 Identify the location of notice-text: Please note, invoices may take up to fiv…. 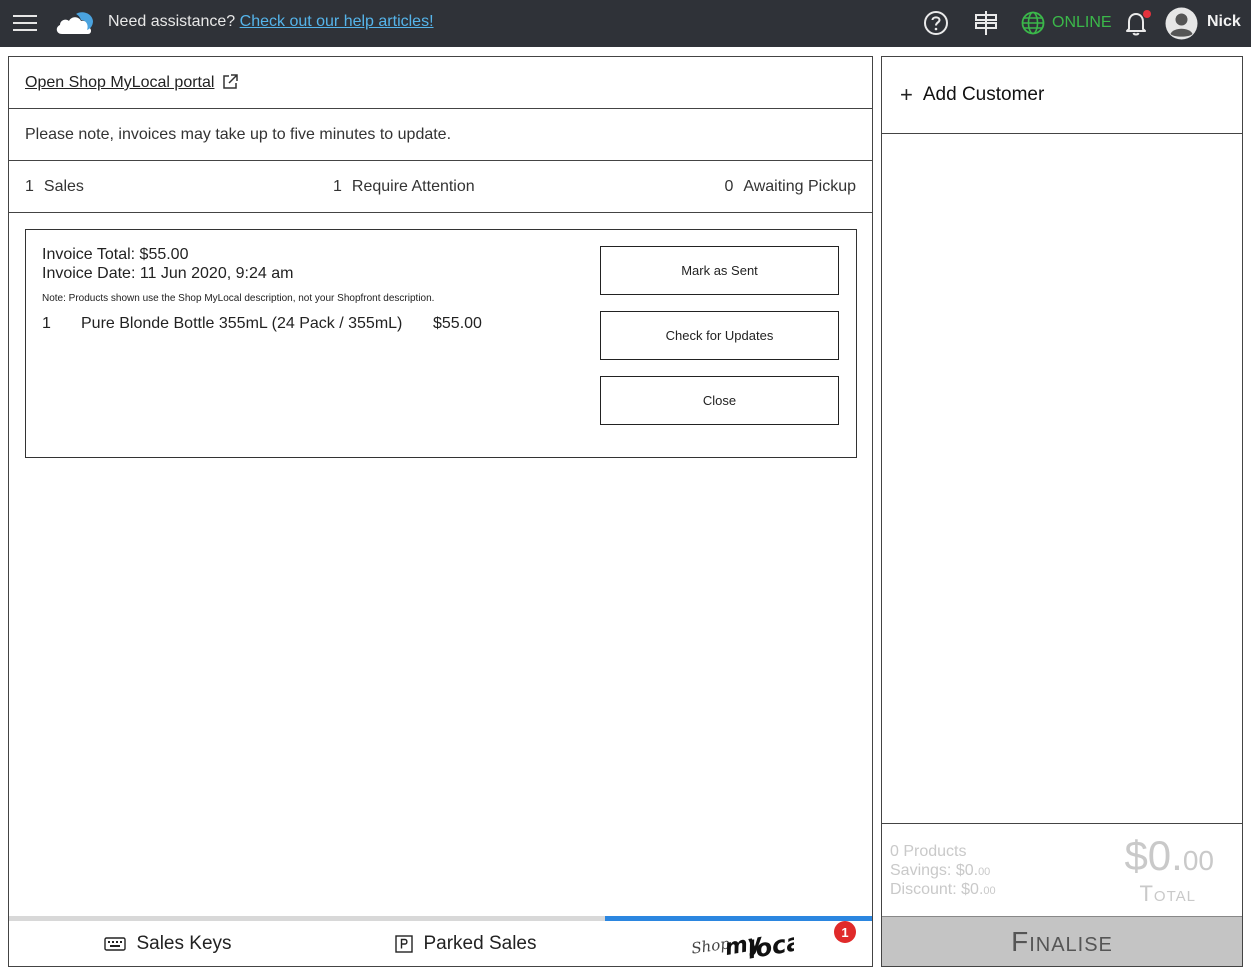
(238, 134).